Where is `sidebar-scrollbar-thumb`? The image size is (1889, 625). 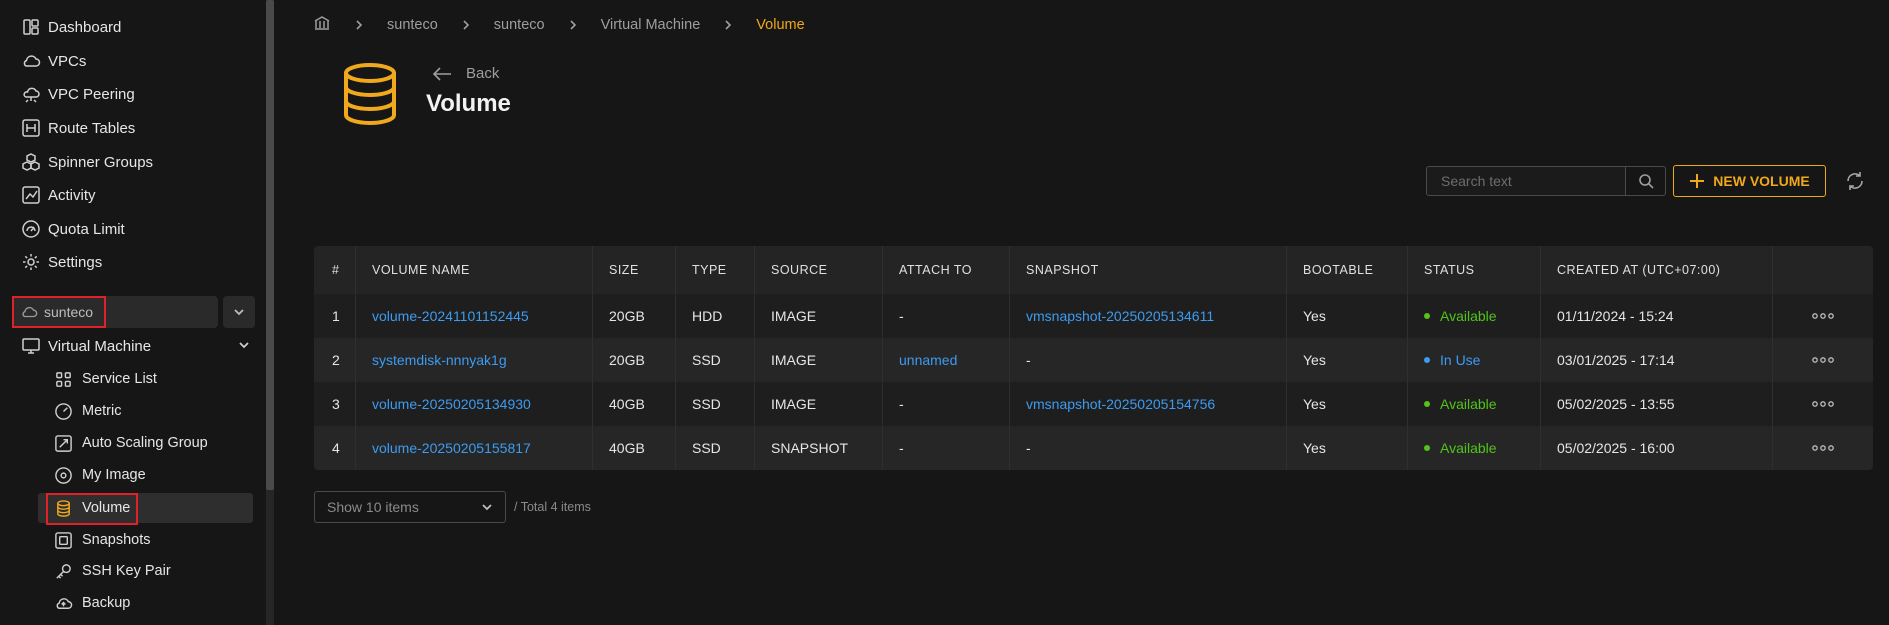 sidebar-scrollbar-thumb is located at coordinates (270, 245).